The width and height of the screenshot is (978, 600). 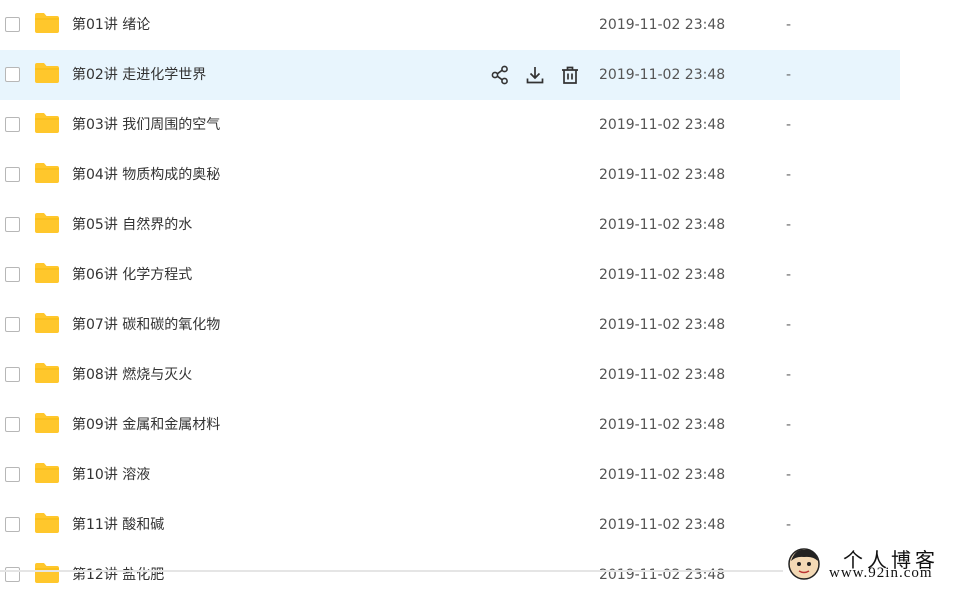 What do you see at coordinates (500, 75) in the screenshot?
I see `share-icon` at bounding box center [500, 75].